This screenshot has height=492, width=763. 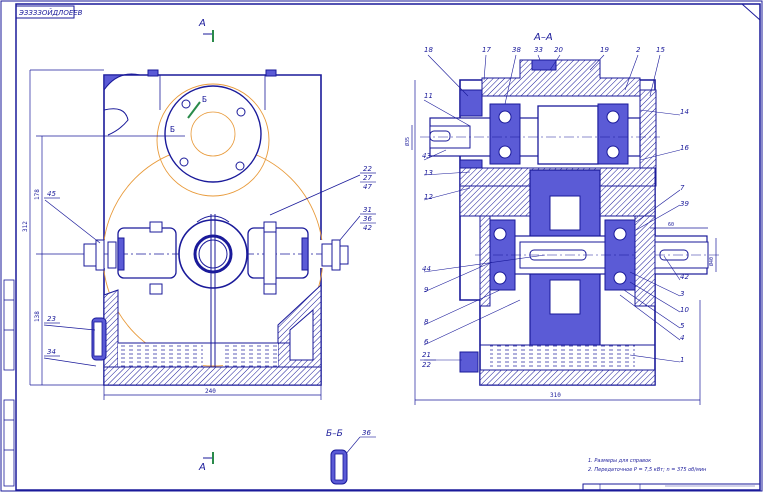 I want to click on oil-level-right, so click(x=250, y=355).